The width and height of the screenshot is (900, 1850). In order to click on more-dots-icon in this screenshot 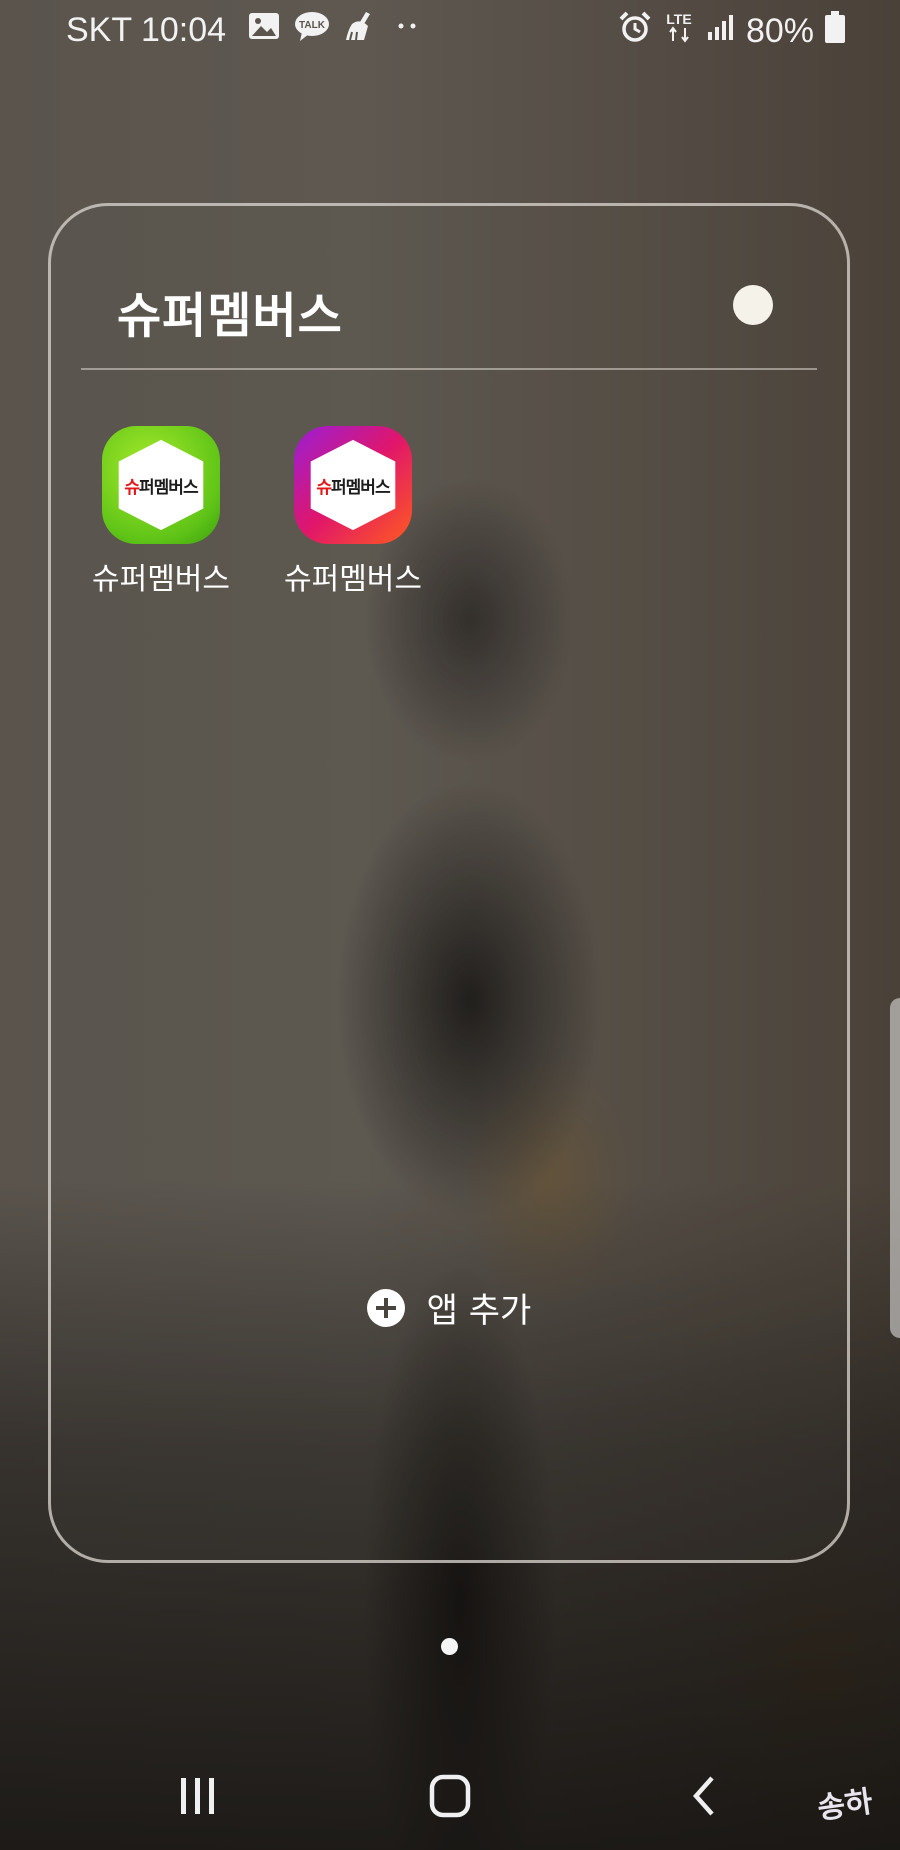, I will do `click(407, 30)`.